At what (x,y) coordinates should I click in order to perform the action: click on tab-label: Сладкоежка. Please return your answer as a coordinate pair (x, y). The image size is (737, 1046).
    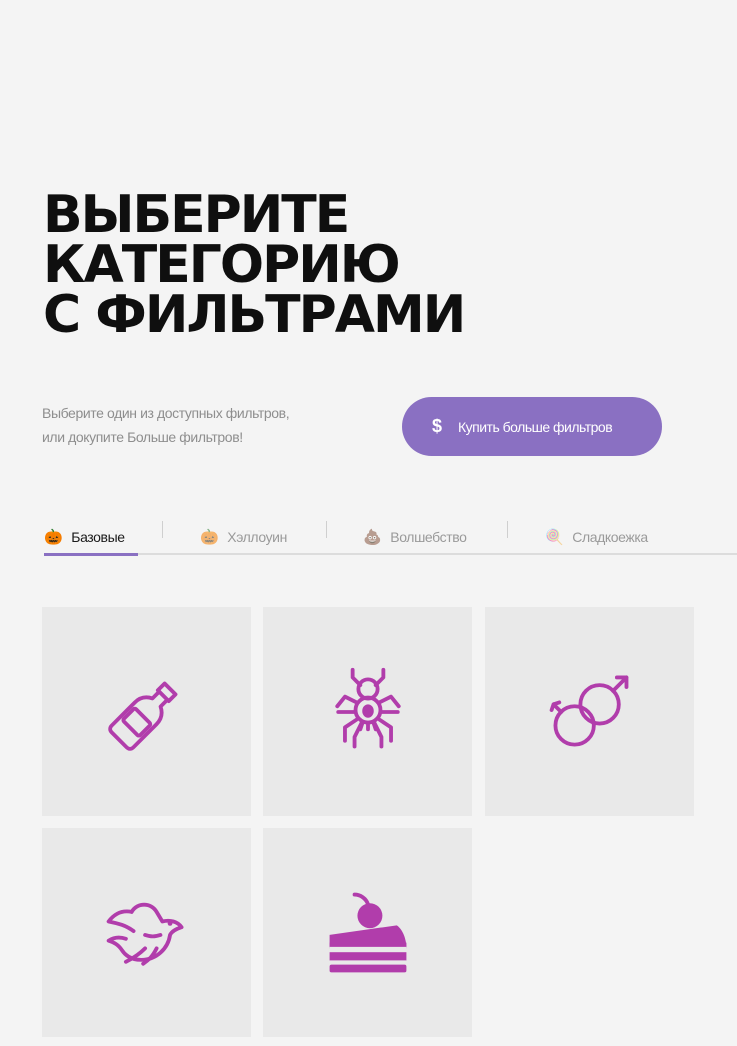
    Looking at the image, I should click on (610, 537).